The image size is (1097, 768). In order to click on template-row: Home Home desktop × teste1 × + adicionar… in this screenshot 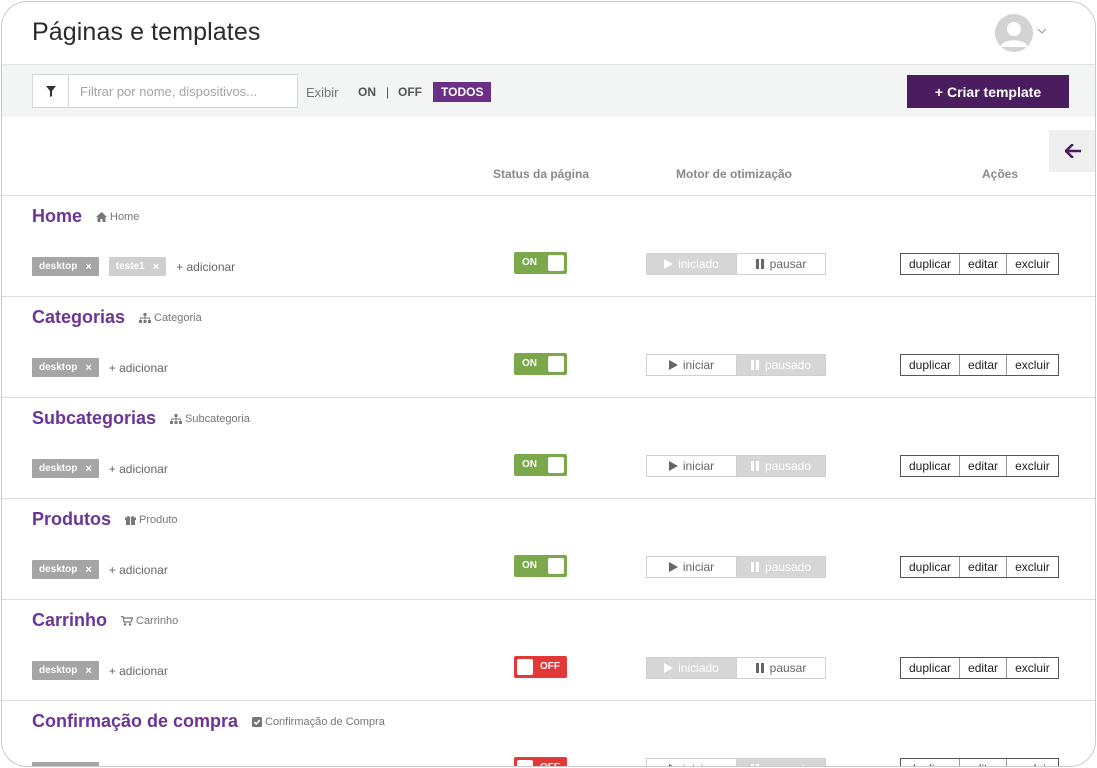, I will do `click(548, 245)`.